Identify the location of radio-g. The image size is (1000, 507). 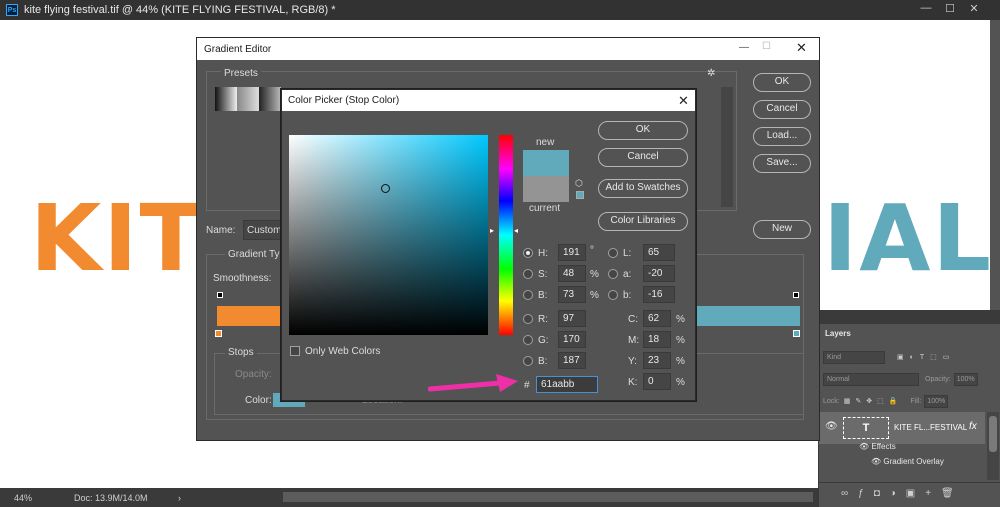
(528, 340).